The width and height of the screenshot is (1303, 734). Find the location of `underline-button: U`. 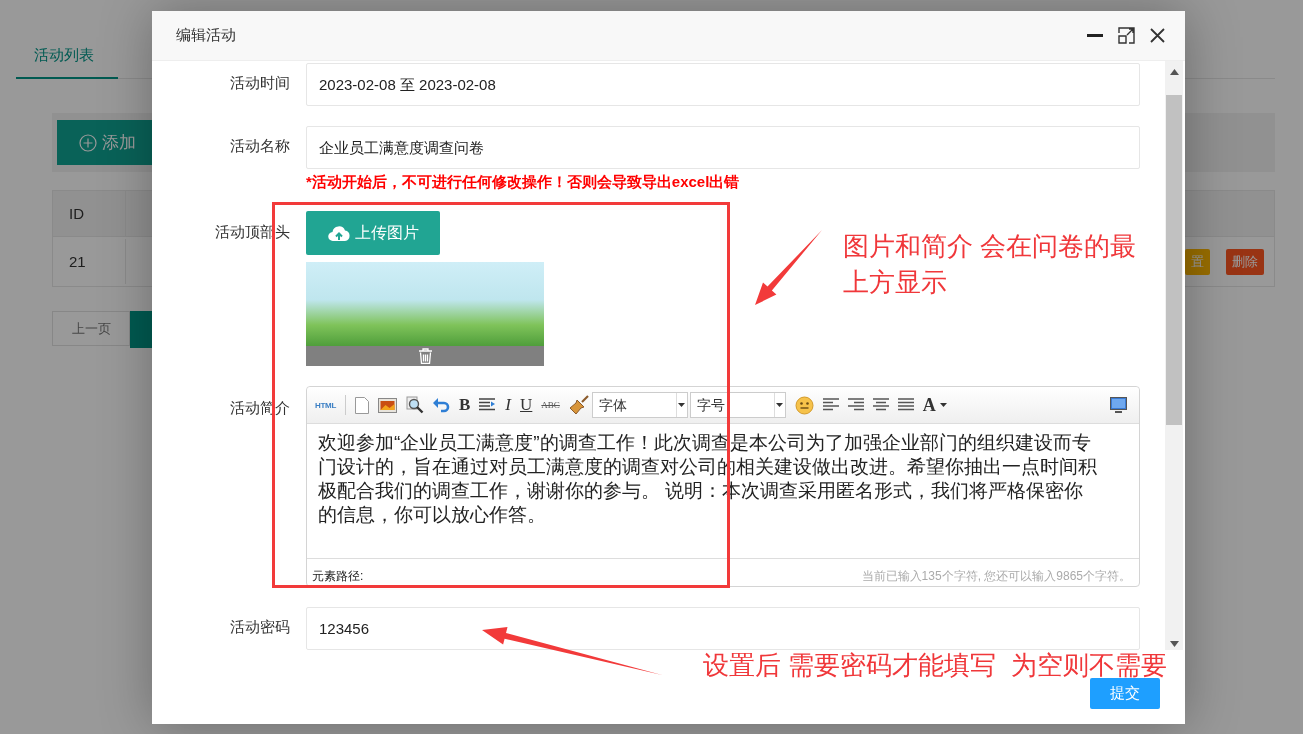

underline-button: U is located at coordinates (526, 405).